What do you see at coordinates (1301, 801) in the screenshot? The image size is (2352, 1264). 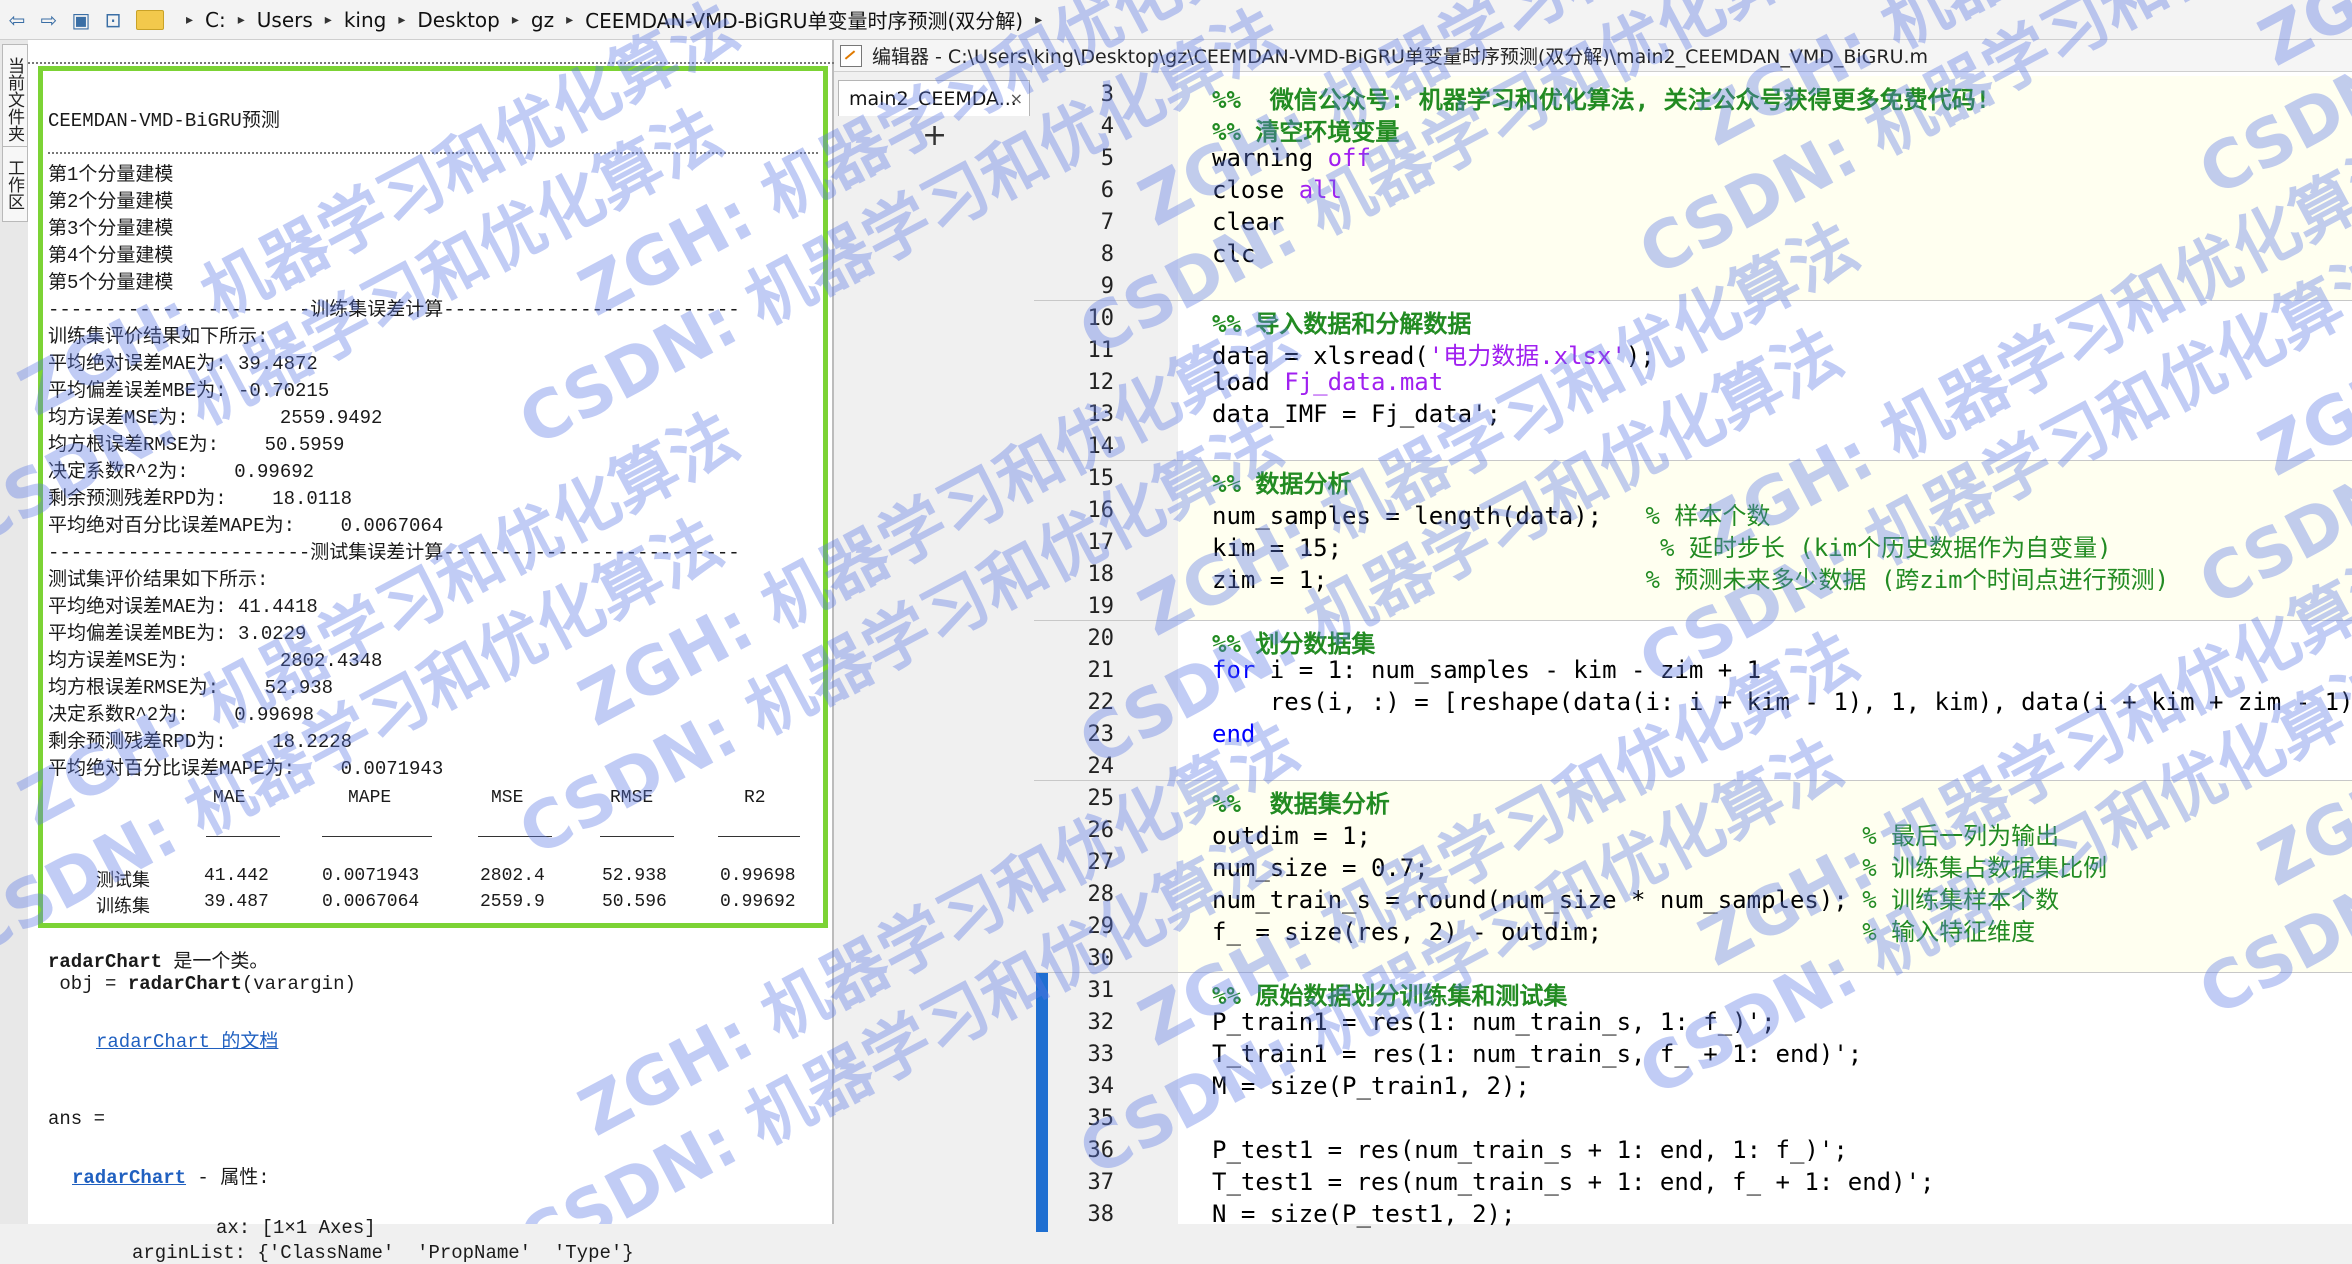 I see `code-line: %% 数据集分析` at bounding box center [1301, 801].